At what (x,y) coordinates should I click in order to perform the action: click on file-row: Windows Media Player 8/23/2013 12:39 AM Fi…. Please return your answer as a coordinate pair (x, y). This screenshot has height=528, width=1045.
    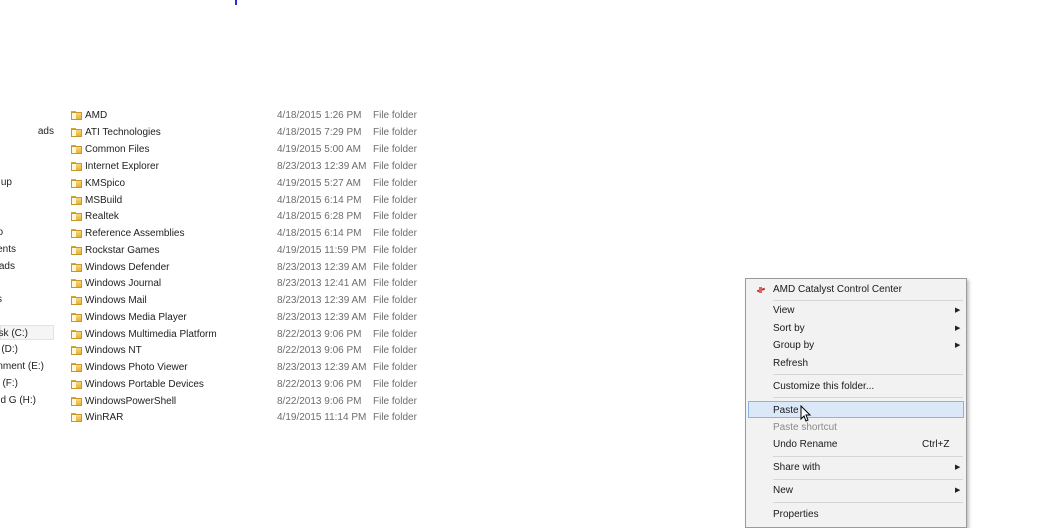
    Looking at the image, I should click on (248, 317).